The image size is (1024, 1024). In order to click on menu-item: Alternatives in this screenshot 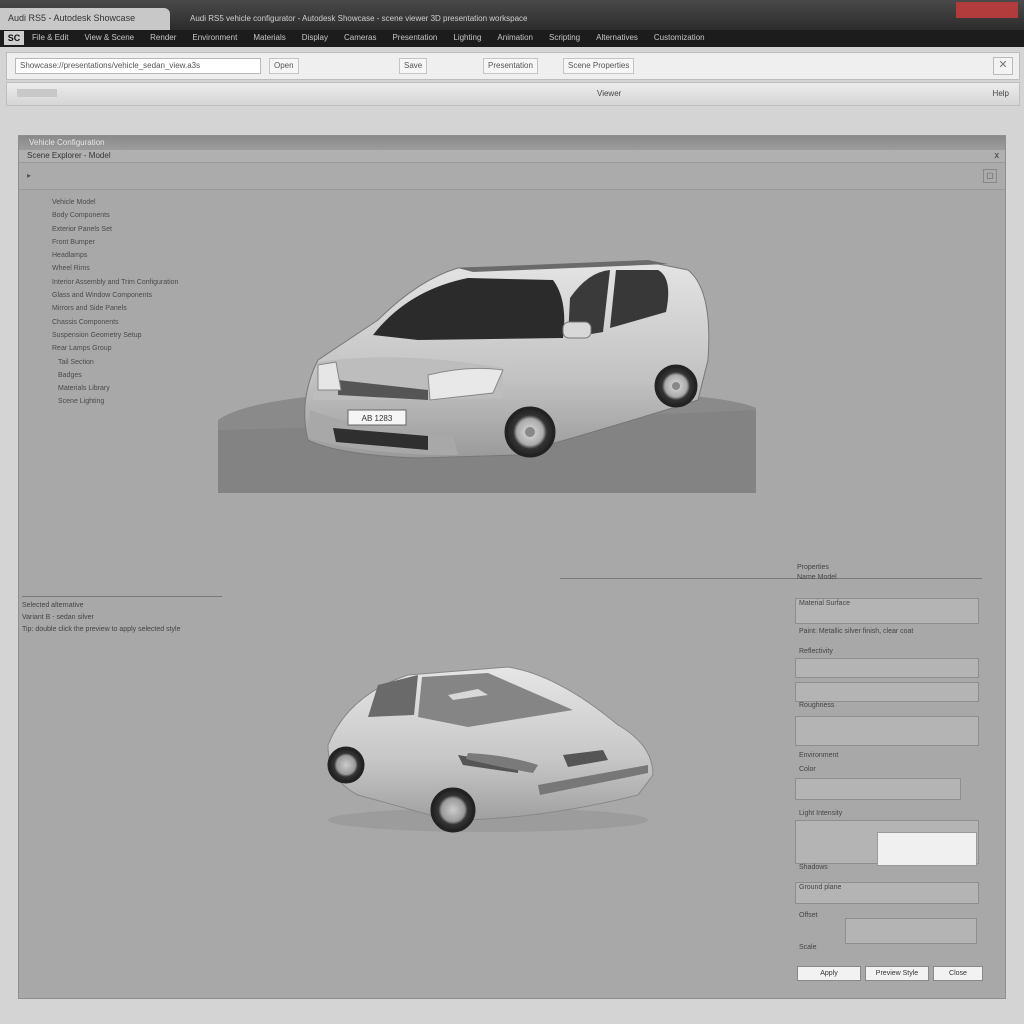, I will do `click(617, 37)`.